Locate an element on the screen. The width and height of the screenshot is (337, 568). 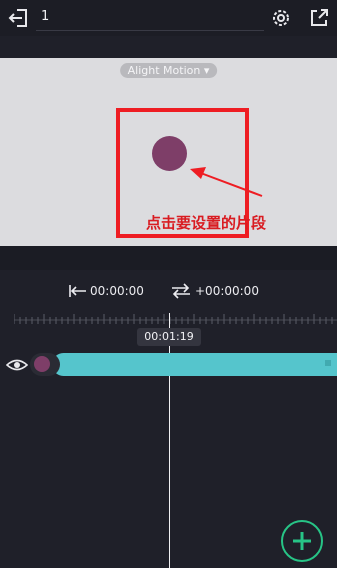
drag-handle-icon is located at coordinates (328, 363).